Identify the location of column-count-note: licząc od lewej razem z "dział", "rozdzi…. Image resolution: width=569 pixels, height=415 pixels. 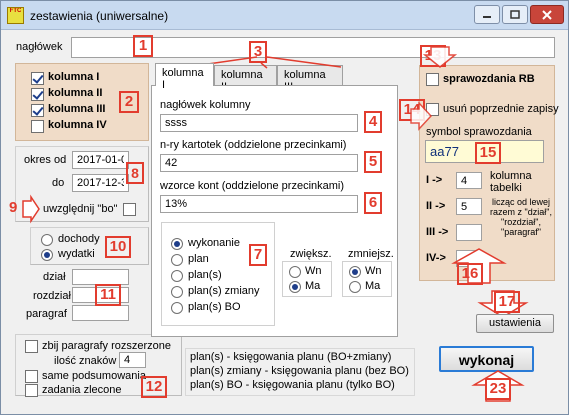
(521, 217).